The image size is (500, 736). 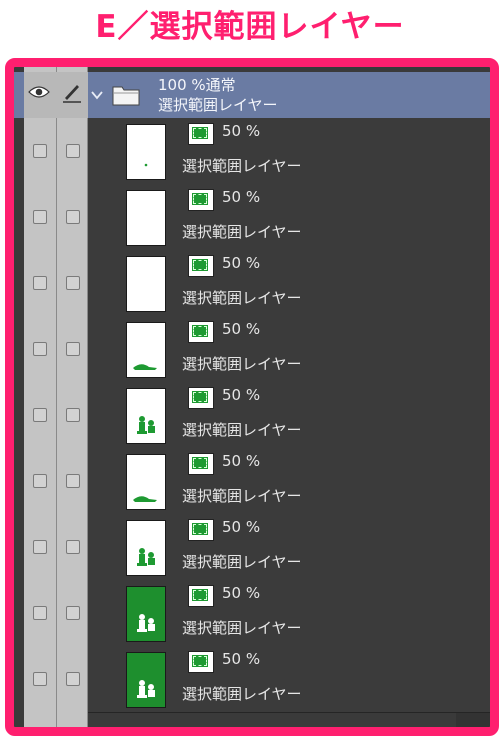 What do you see at coordinates (39, 92) in the screenshot?
I see `eye-icon` at bounding box center [39, 92].